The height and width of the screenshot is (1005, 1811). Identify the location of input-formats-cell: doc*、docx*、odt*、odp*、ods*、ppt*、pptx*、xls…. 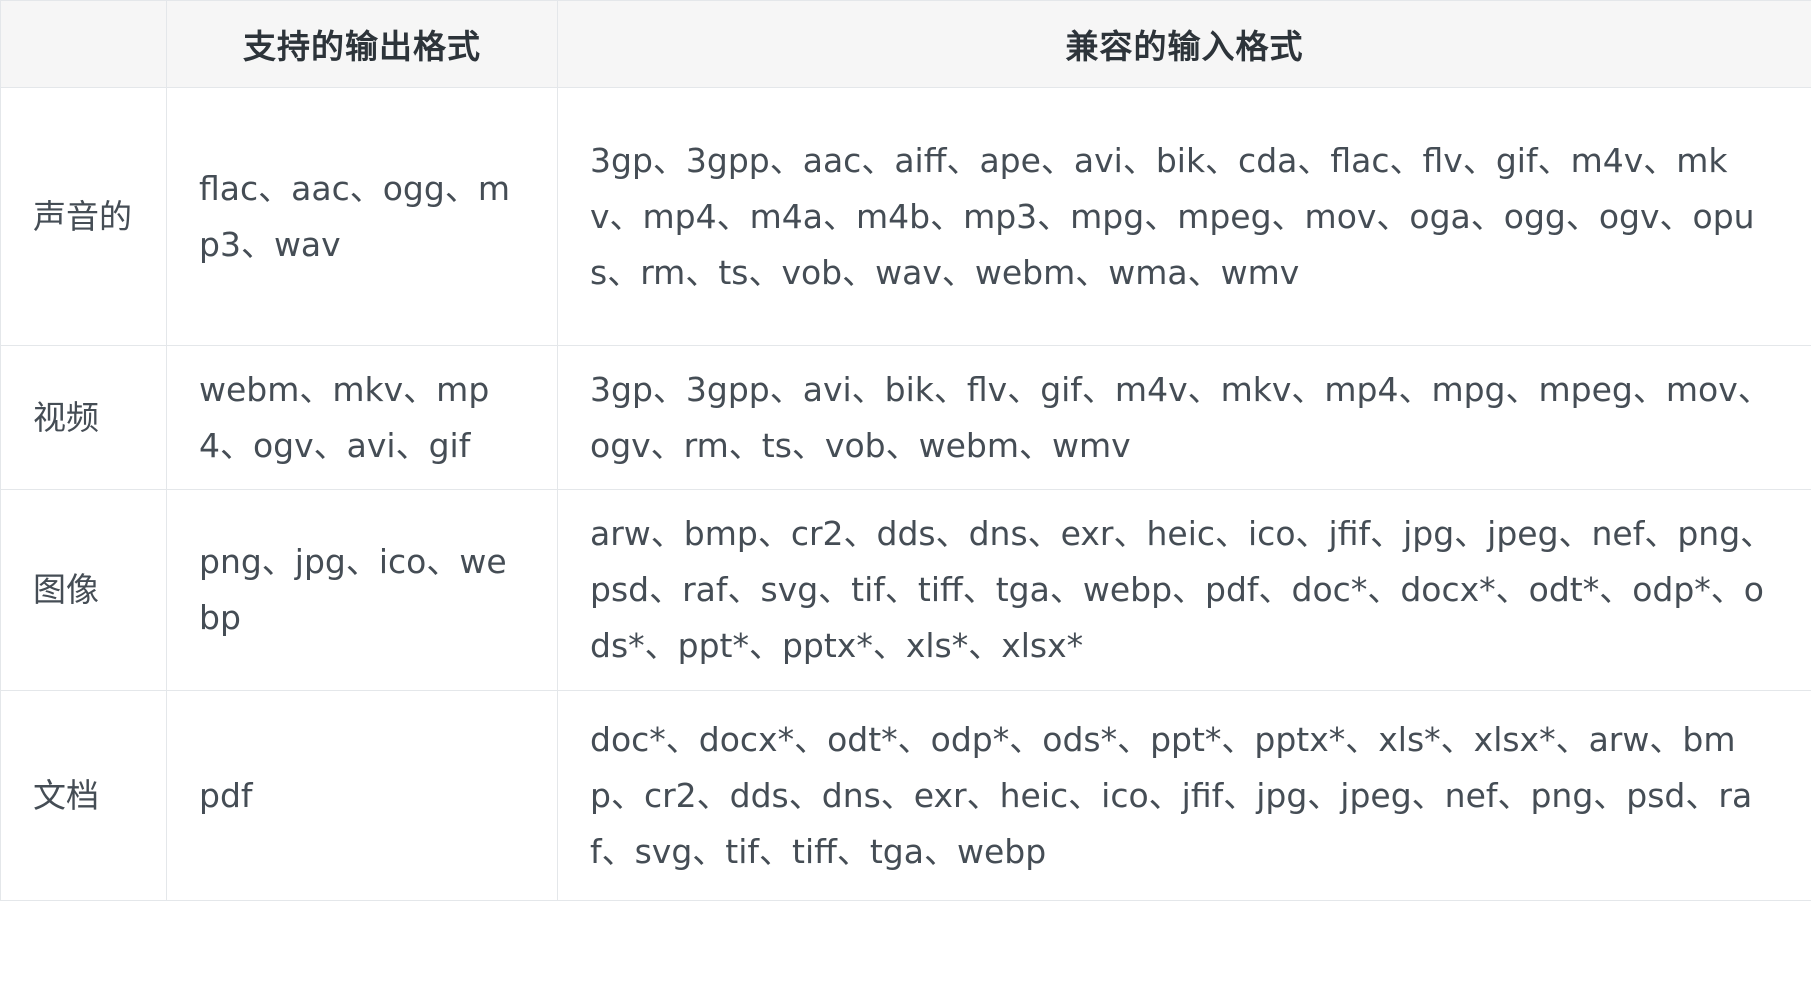
(1184, 795).